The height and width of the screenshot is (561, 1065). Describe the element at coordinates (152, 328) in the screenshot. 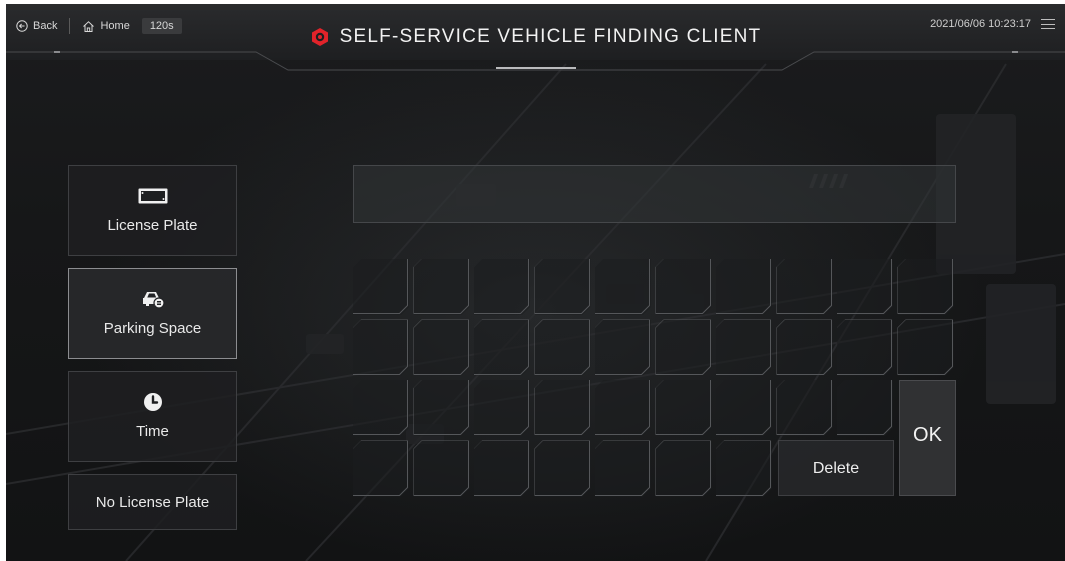

I see `mode-label: Parking Space` at that location.